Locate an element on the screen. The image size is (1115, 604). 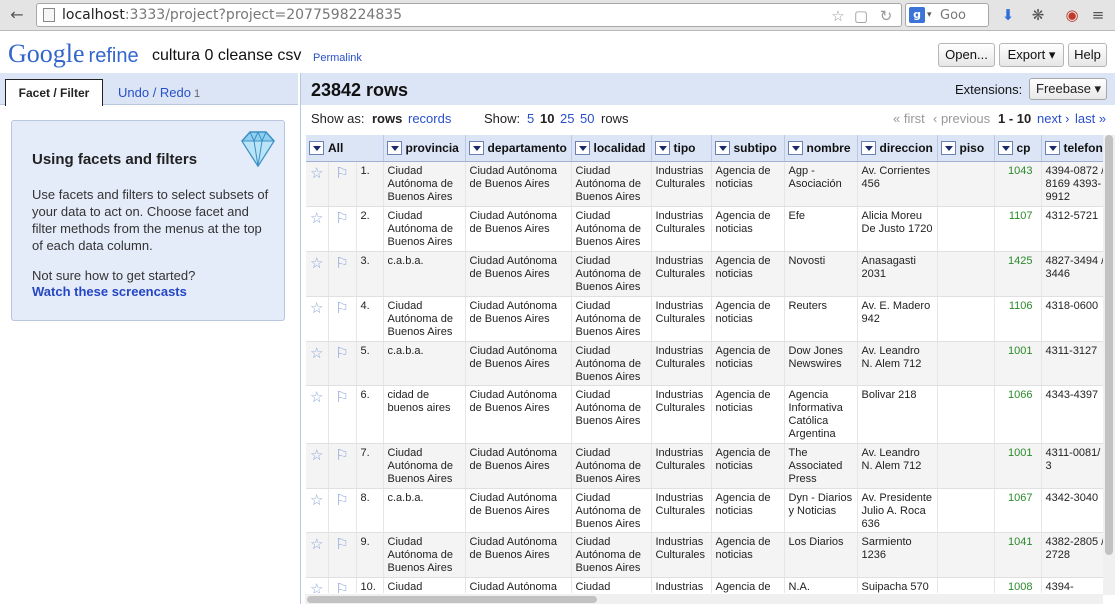
cell-nombre: Agencia Informativa Católica Argentina is located at coordinates (821, 414).